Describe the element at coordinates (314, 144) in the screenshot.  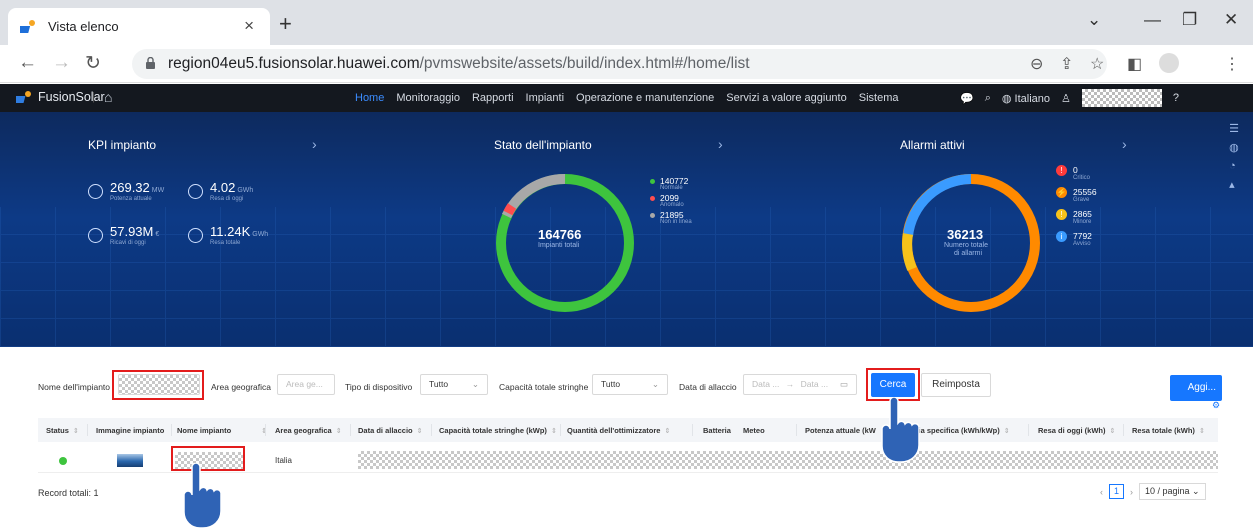
I see `kpi-more-chevron-icon: ›` at that location.